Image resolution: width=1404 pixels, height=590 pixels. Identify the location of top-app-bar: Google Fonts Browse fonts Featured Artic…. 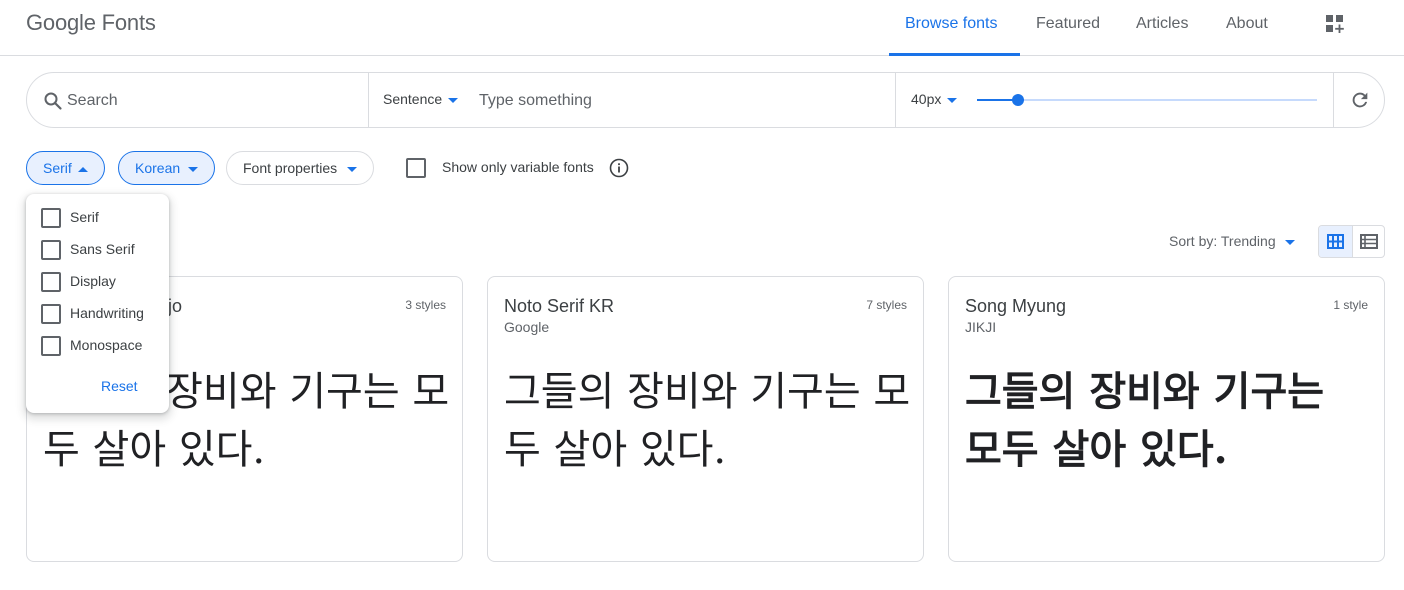
(702, 28).